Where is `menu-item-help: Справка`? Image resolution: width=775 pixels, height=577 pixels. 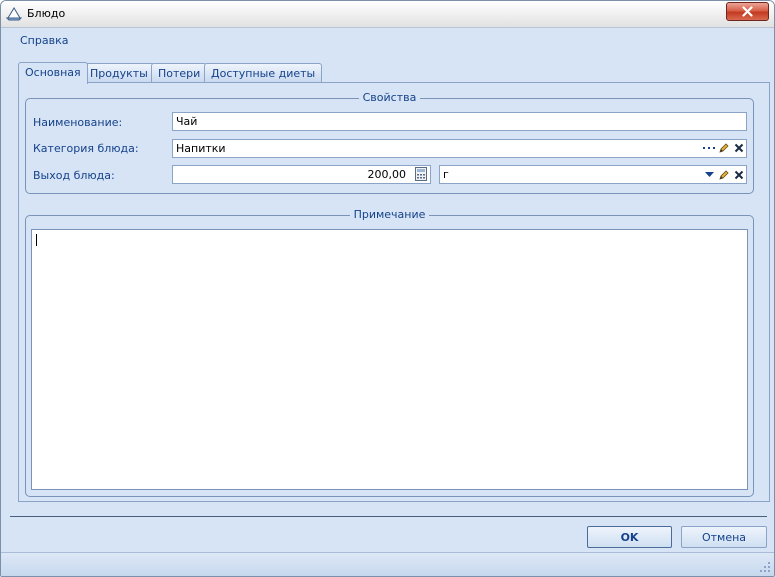 menu-item-help: Справка is located at coordinates (44, 40).